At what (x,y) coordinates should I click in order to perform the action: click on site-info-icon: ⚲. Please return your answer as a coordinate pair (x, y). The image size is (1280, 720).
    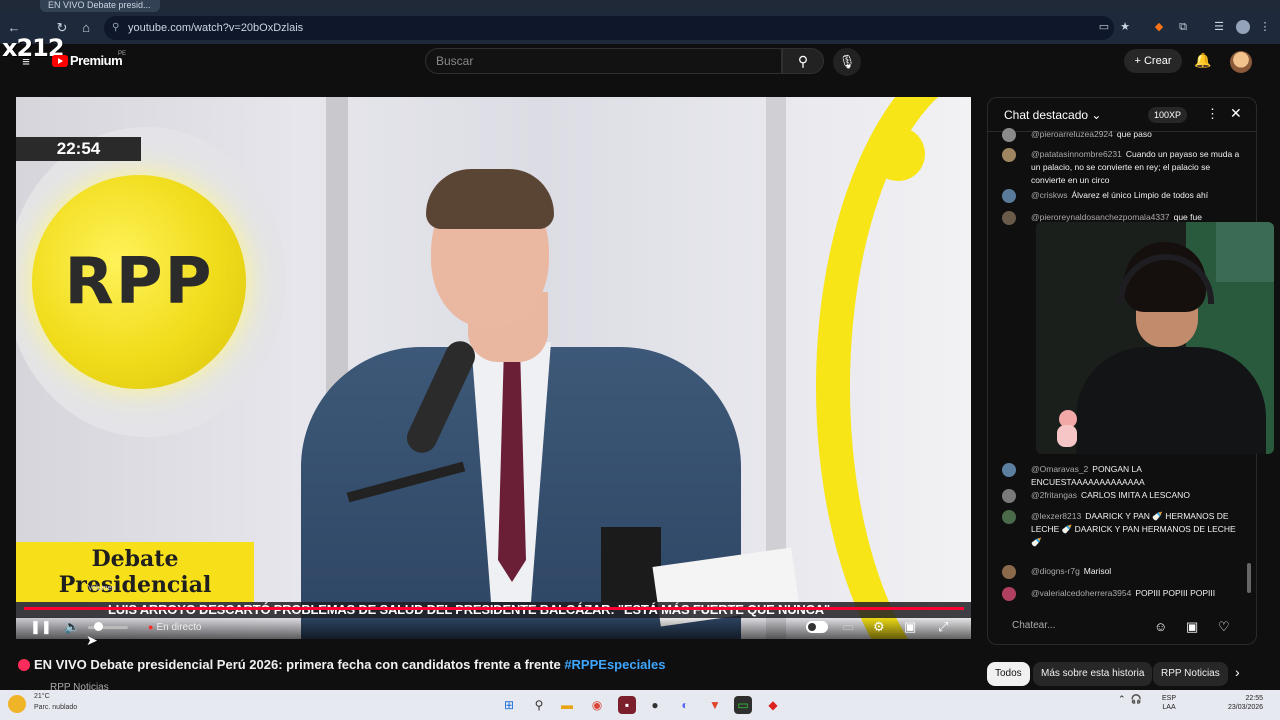
    Looking at the image, I should click on (115, 28).